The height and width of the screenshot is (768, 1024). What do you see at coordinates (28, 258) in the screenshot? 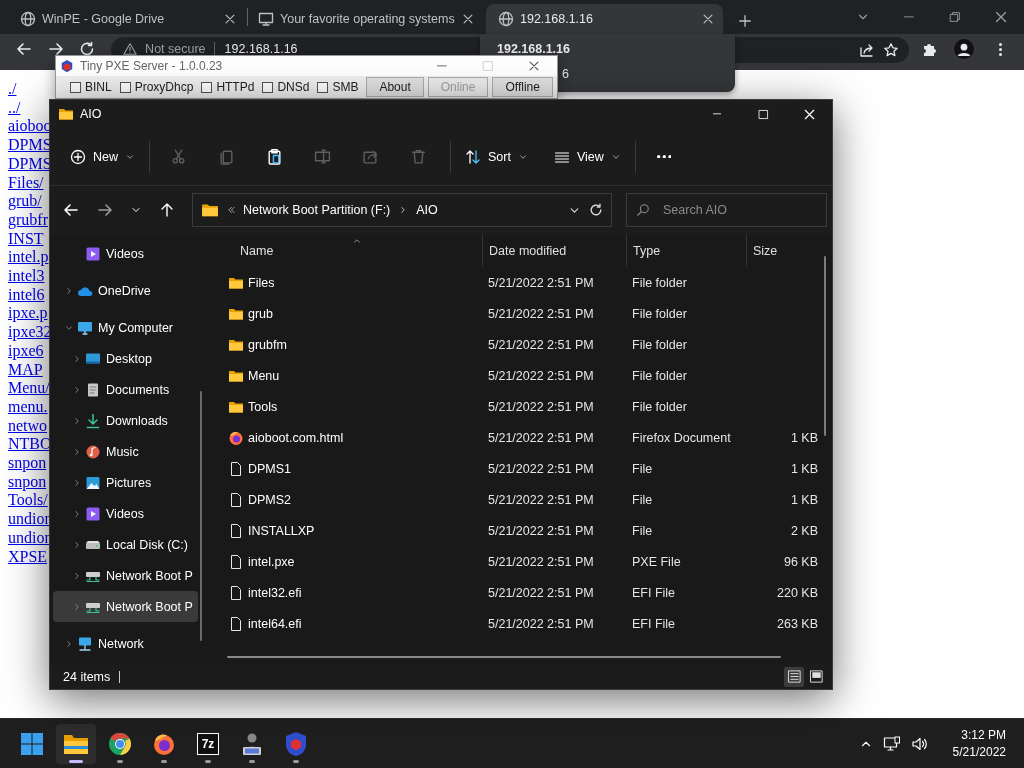
I see `directory-link: intel.p` at bounding box center [28, 258].